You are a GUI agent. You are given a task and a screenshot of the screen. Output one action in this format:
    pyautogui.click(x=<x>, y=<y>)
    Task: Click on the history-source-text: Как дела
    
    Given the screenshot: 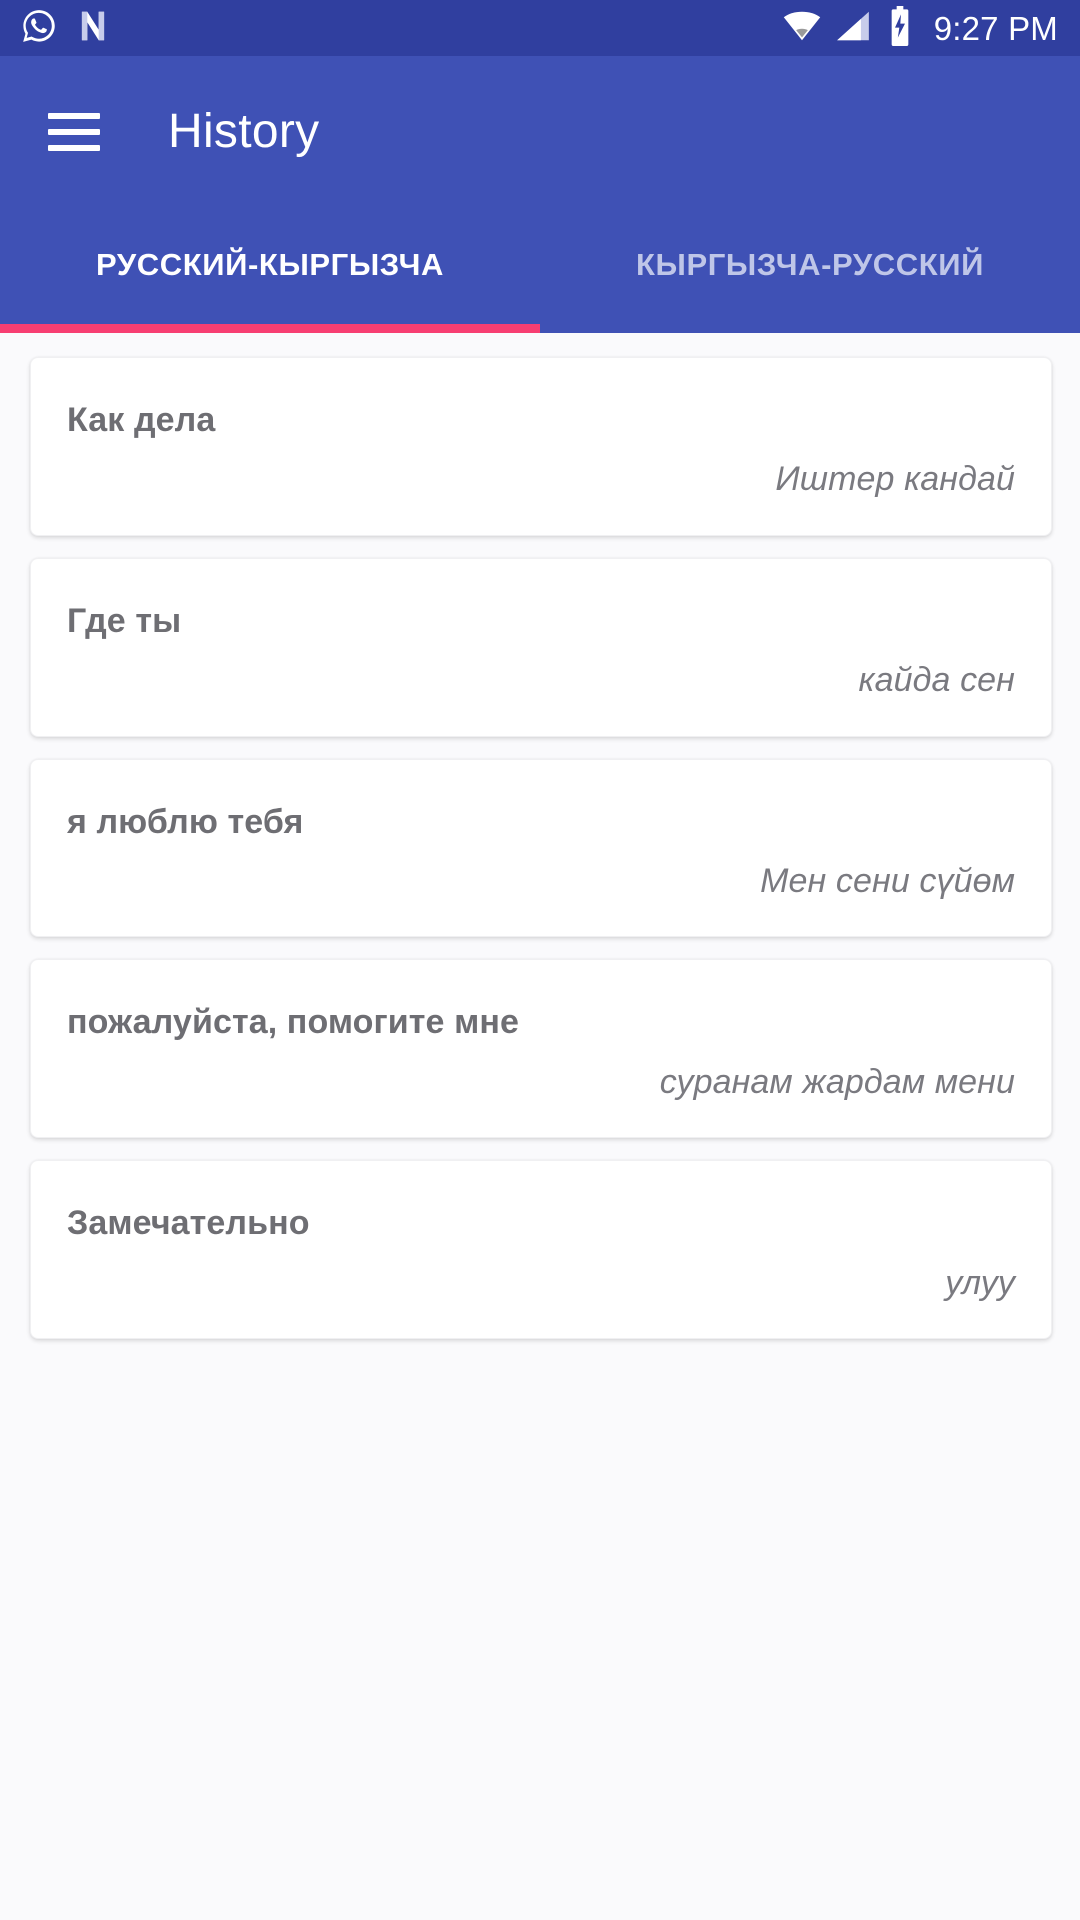 What is the action you would take?
    pyautogui.click(x=141, y=420)
    